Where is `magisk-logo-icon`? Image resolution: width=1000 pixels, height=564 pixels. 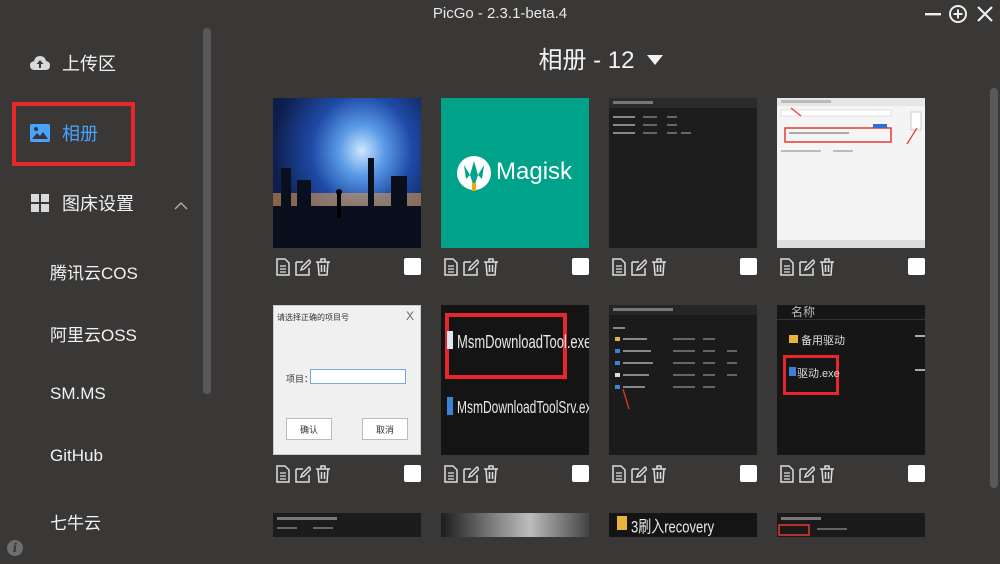
magisk-logo-icon is located at coordinates (474, 173).